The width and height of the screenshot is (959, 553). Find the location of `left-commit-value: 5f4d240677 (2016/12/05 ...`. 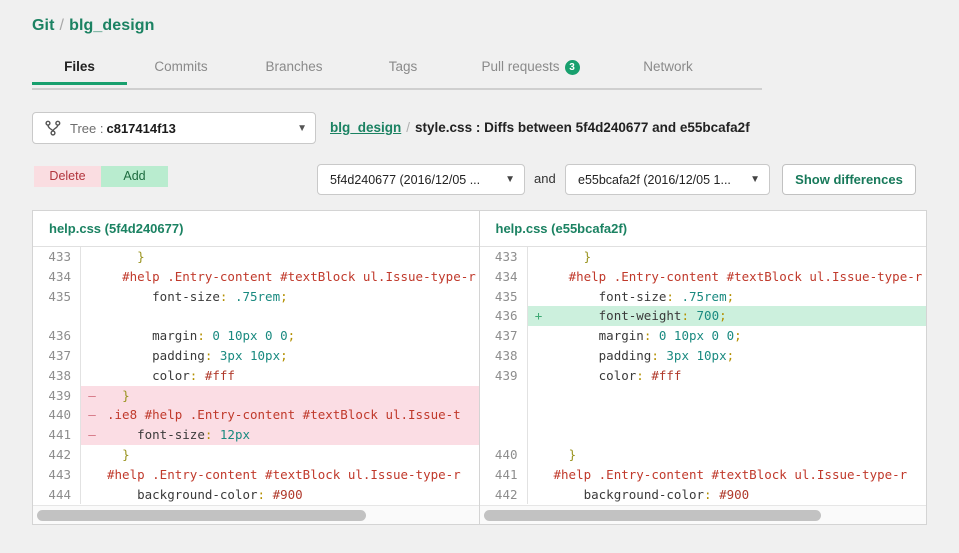

left-commit-value: 5f4d240677 (2016/12/05 ... is located at coordinates (405, 179).